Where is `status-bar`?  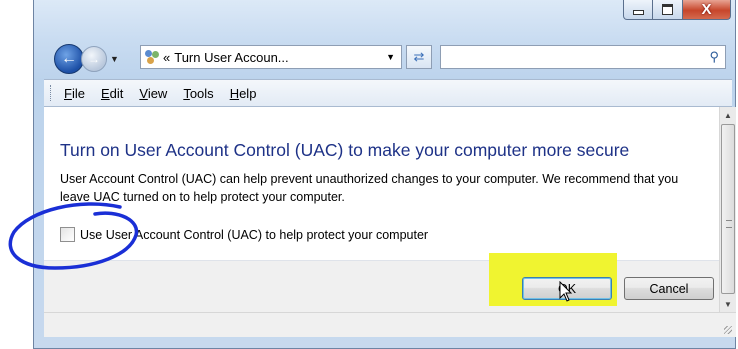
status-bar is located at coordinates (390, 324).